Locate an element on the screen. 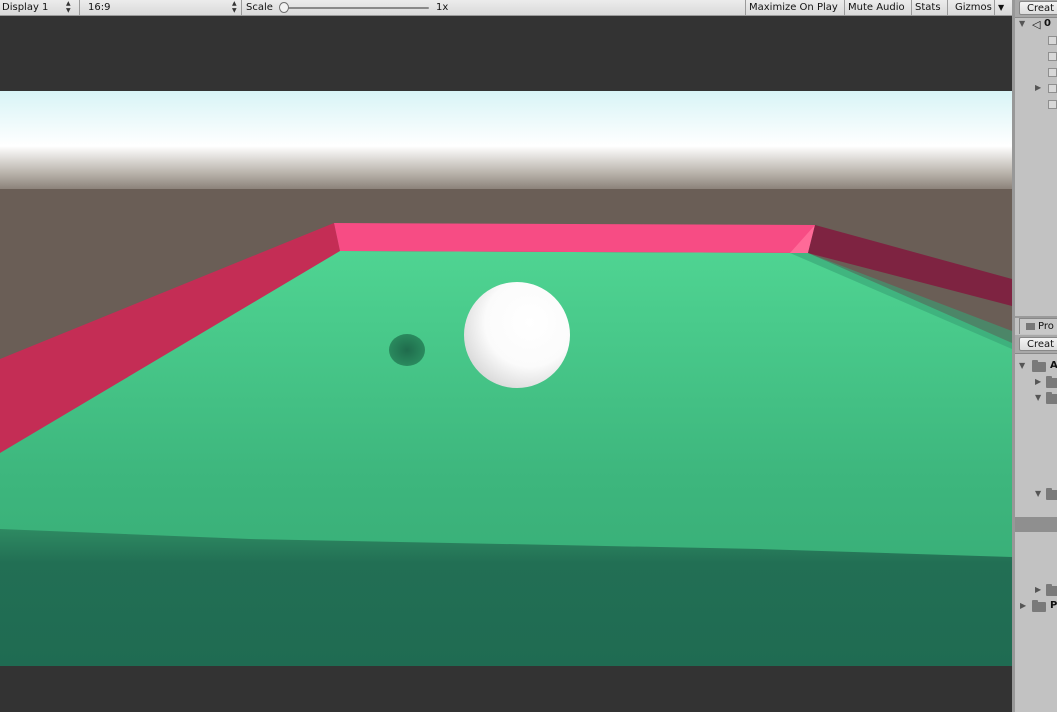  assets-folder-label: A is located at coordinates (1053, 366).